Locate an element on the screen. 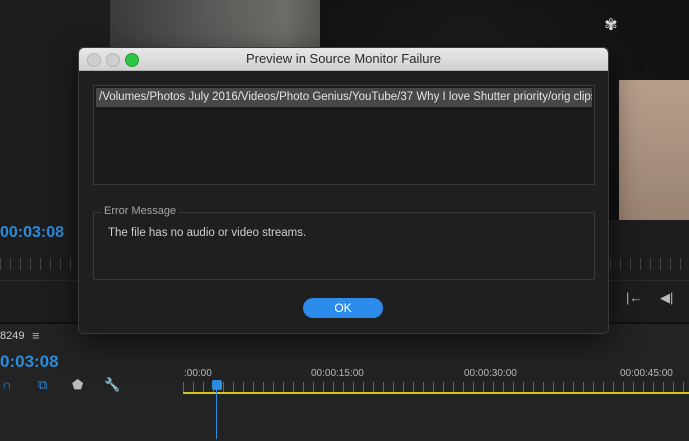 Image resolution: width=689 pixels, height=441 pixels. sequence-tab: 8249 is located at coordinates (12, 336).